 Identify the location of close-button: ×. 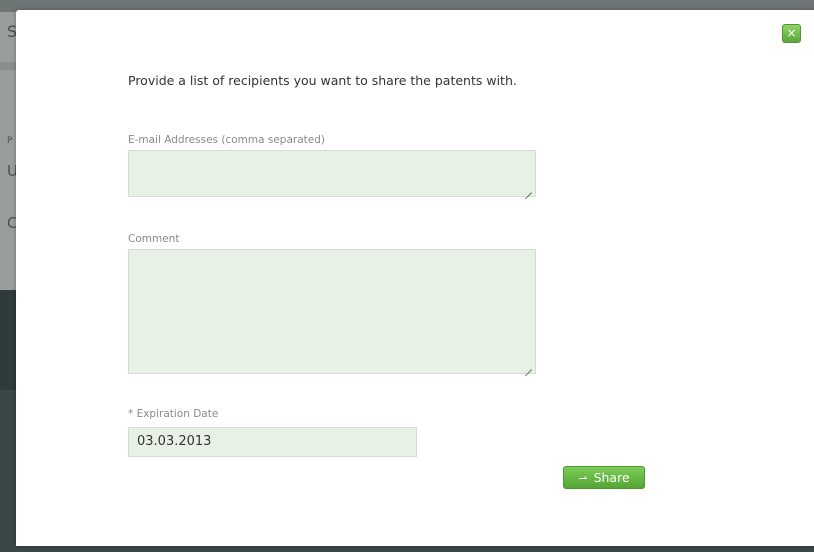
(791, 33).